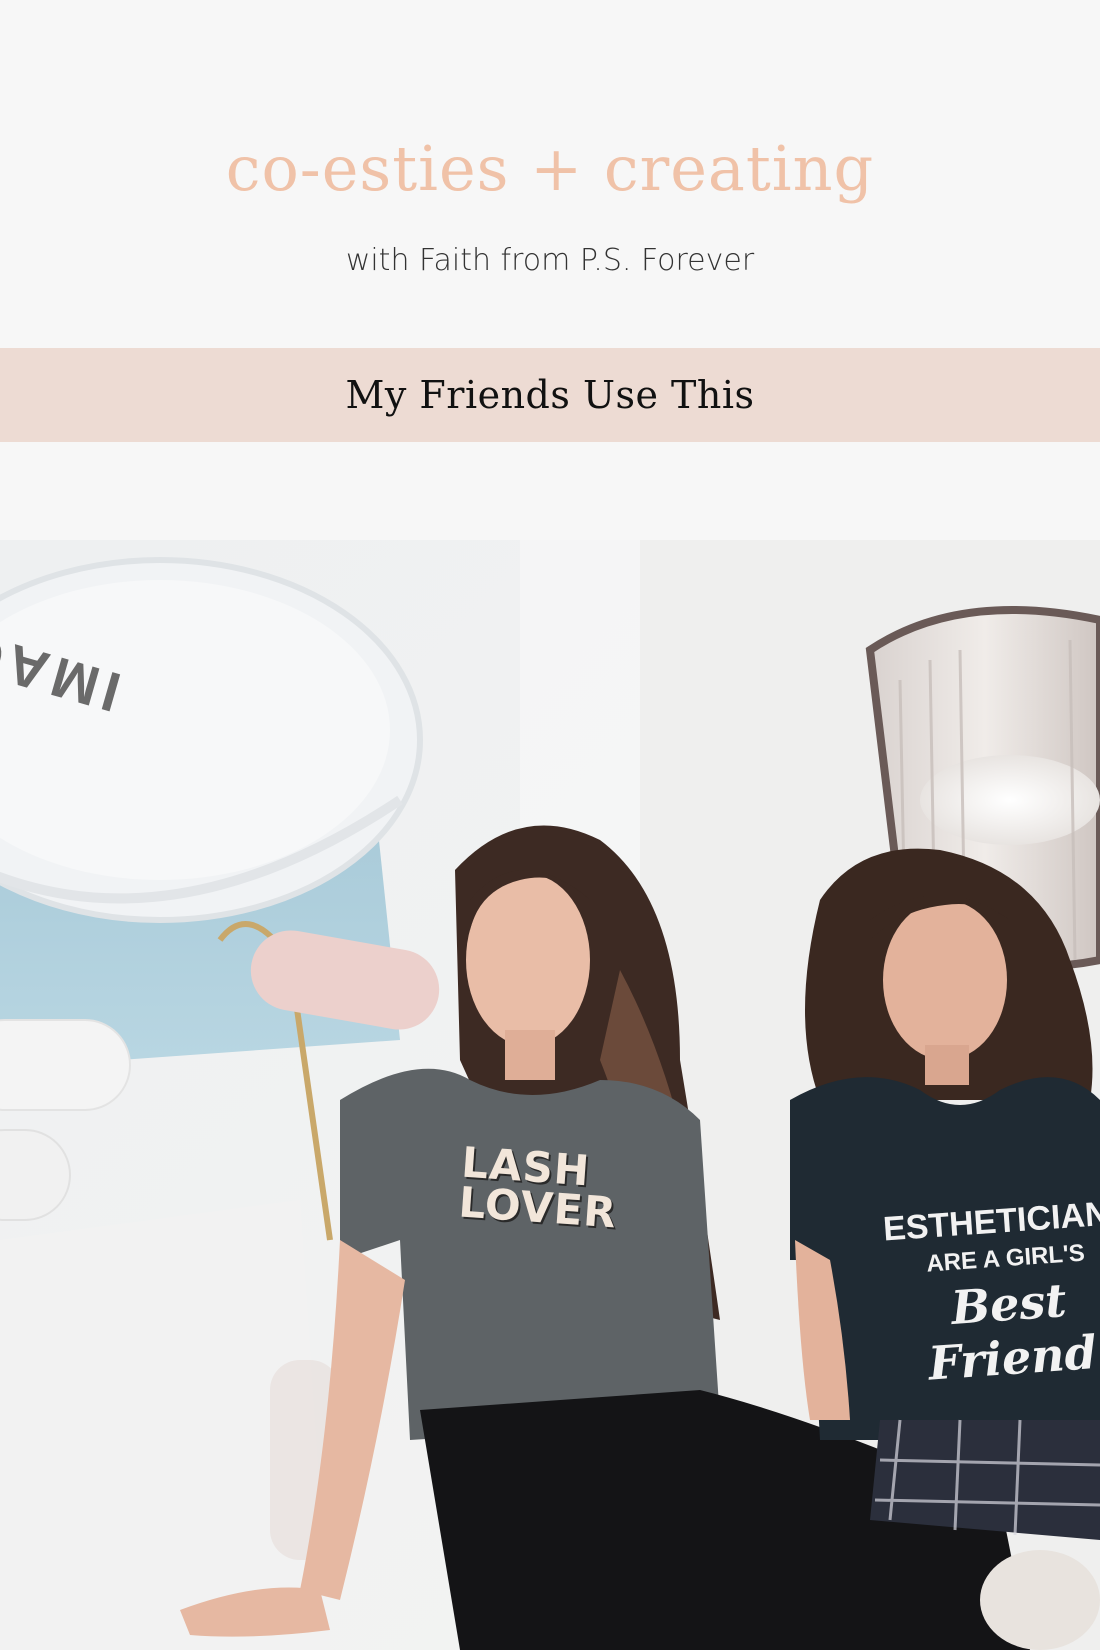 The width and height of the screenshot is (1100, 1650). I want to click on page-subtitle: with Faith from P.S. Forever, so click(550, 260).